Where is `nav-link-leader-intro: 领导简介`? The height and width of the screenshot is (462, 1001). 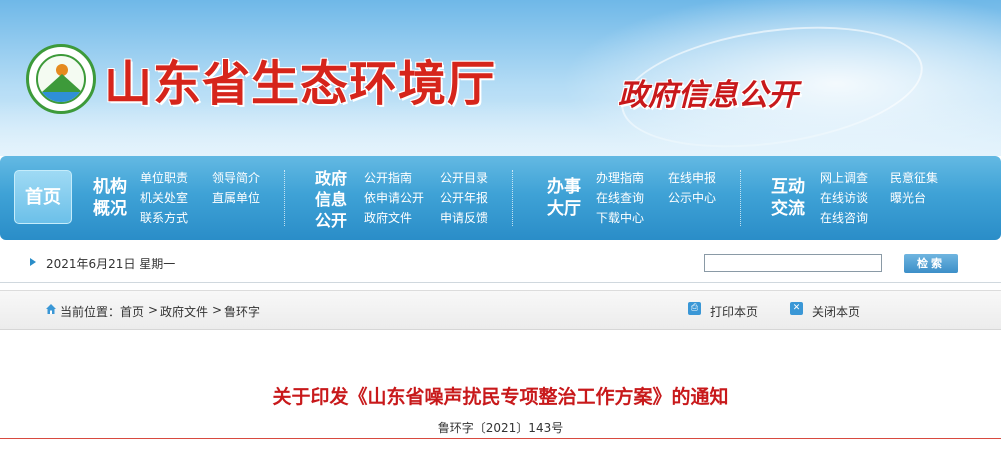
nav-link-leader-intro: 领导简介 is located at coordinates (236, 178).